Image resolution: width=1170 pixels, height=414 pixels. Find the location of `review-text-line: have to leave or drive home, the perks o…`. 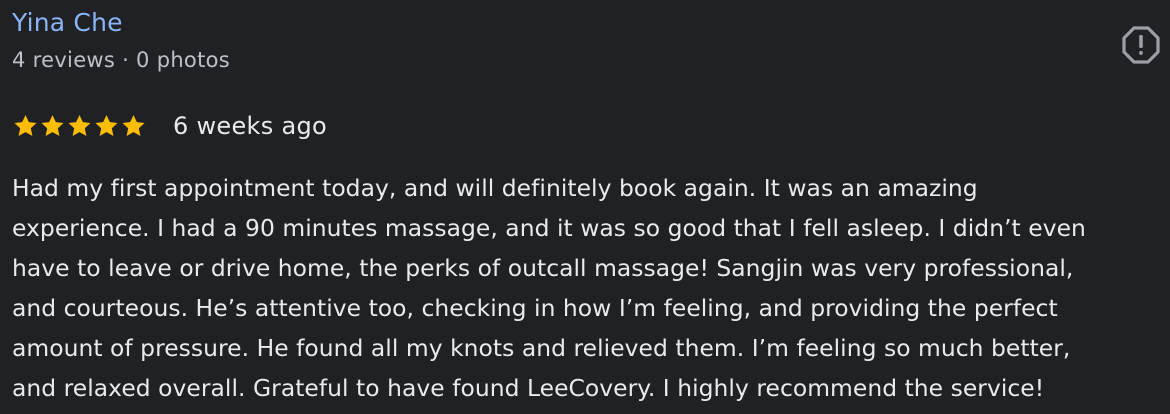

review-text-line: have to leave or drive home, the perks o… is located at coordinates (543, 268).